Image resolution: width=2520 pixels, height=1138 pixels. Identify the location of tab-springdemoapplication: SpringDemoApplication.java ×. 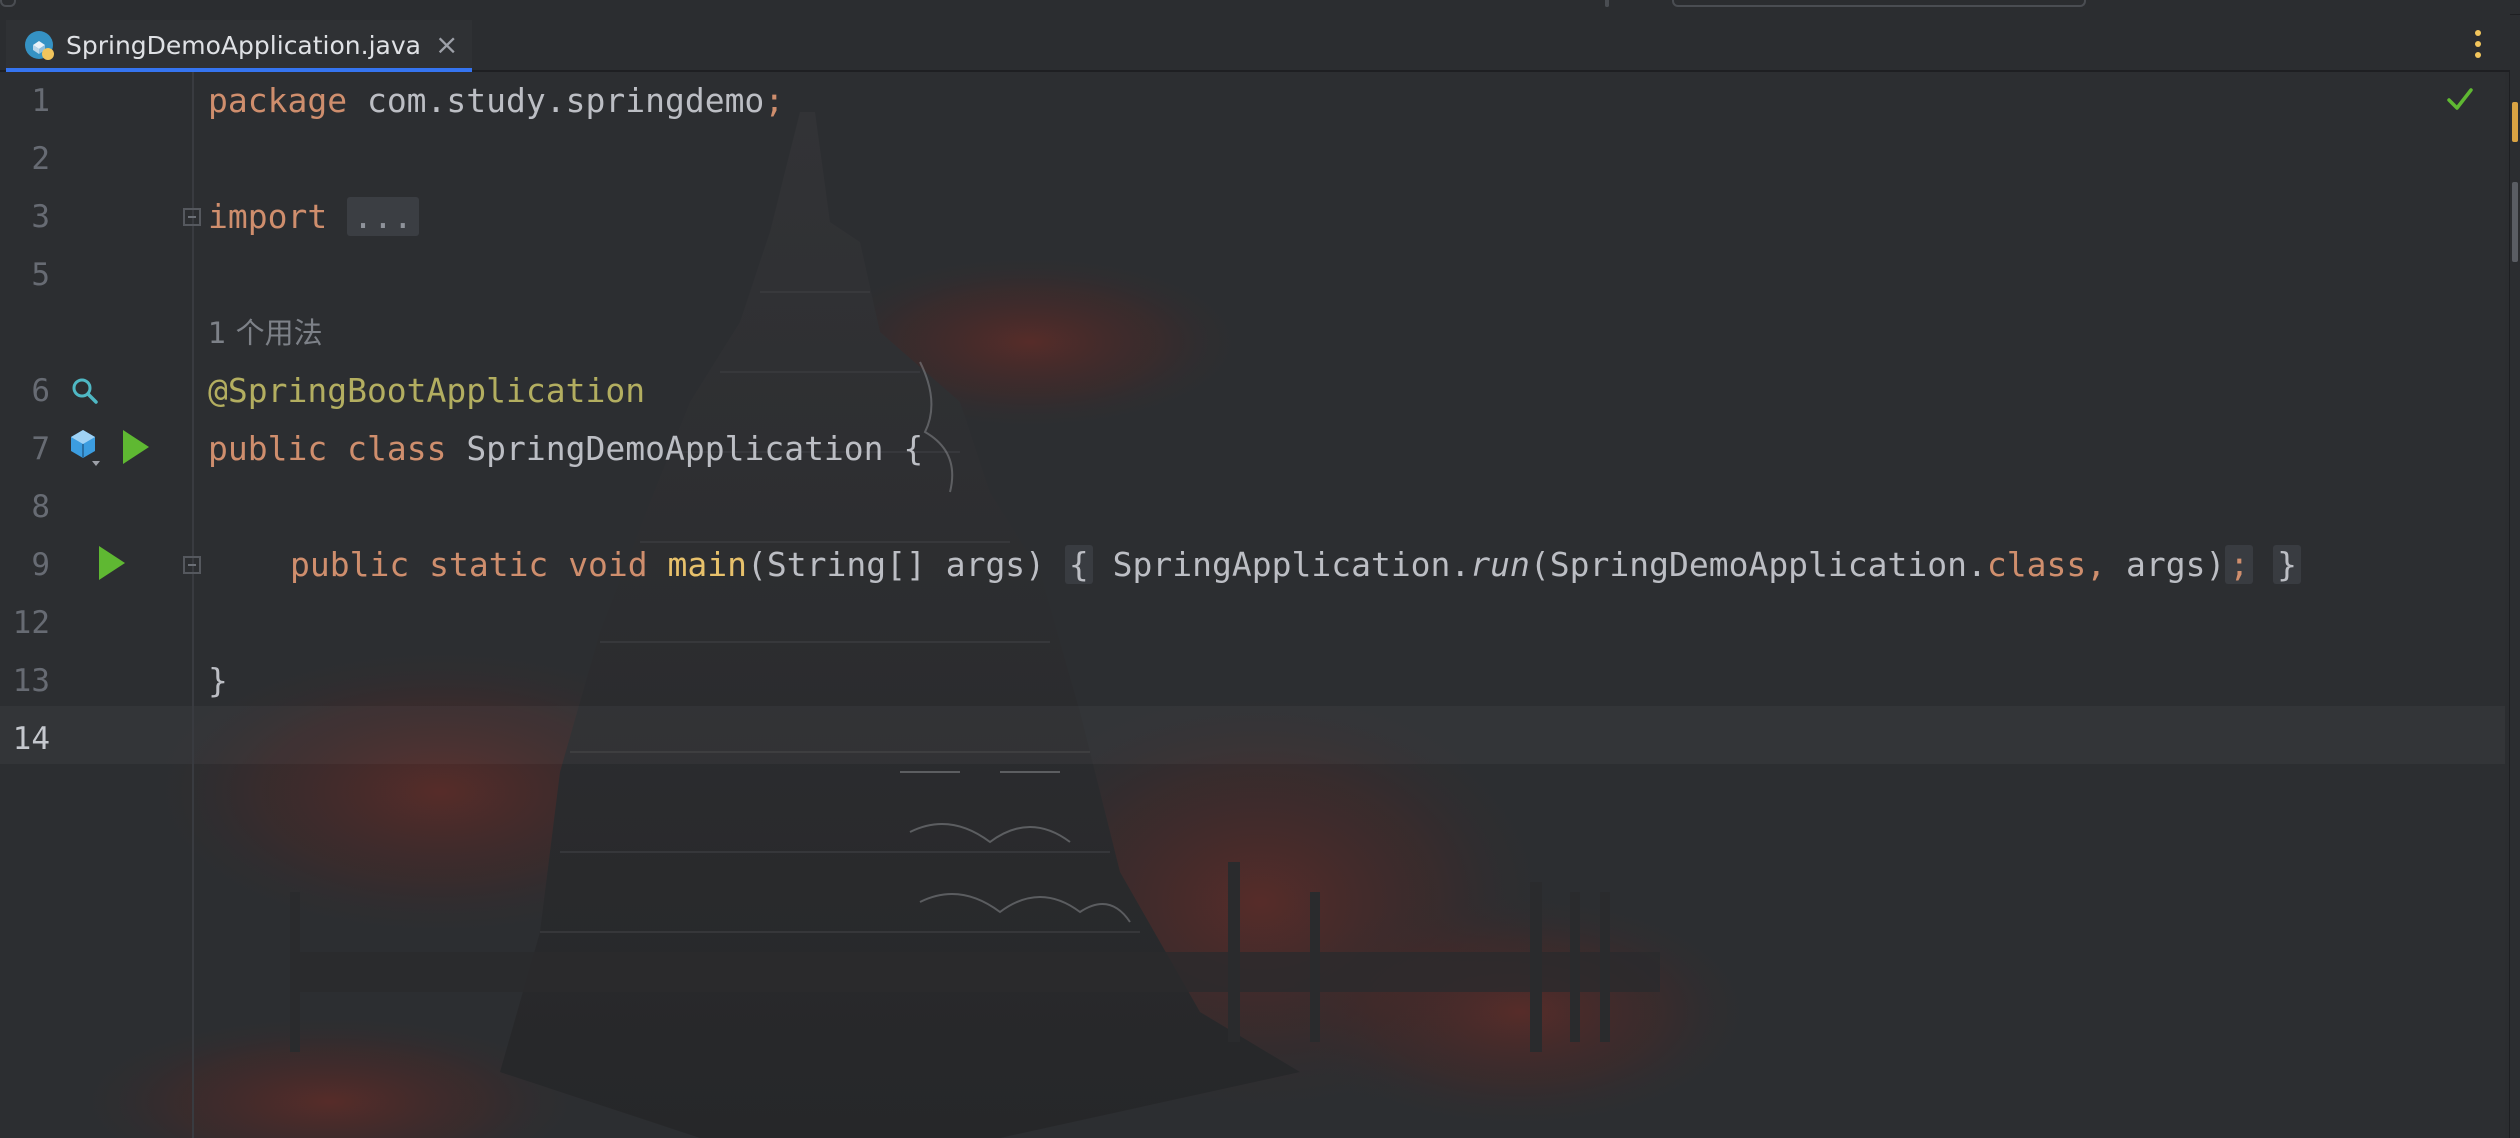
(239, 46).